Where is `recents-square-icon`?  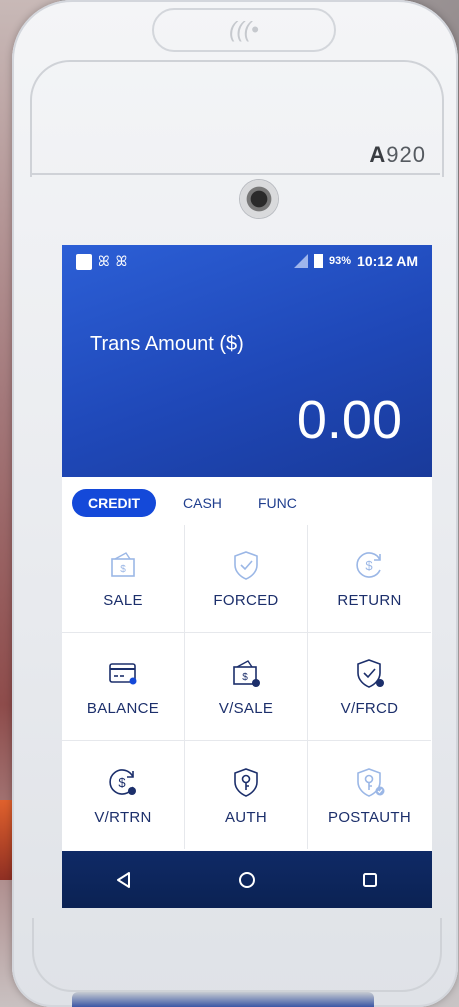
recents-square-icon is located at coordinates (370, 879).